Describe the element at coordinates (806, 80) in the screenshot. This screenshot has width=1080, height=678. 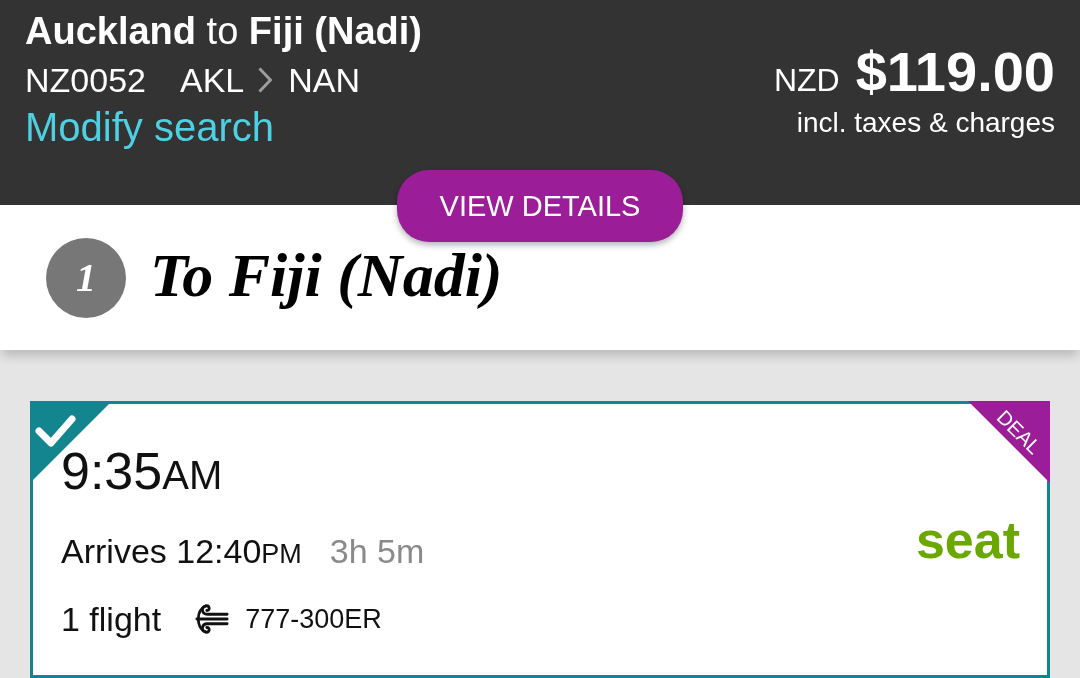
I see `currency-code: NZD` at that location.